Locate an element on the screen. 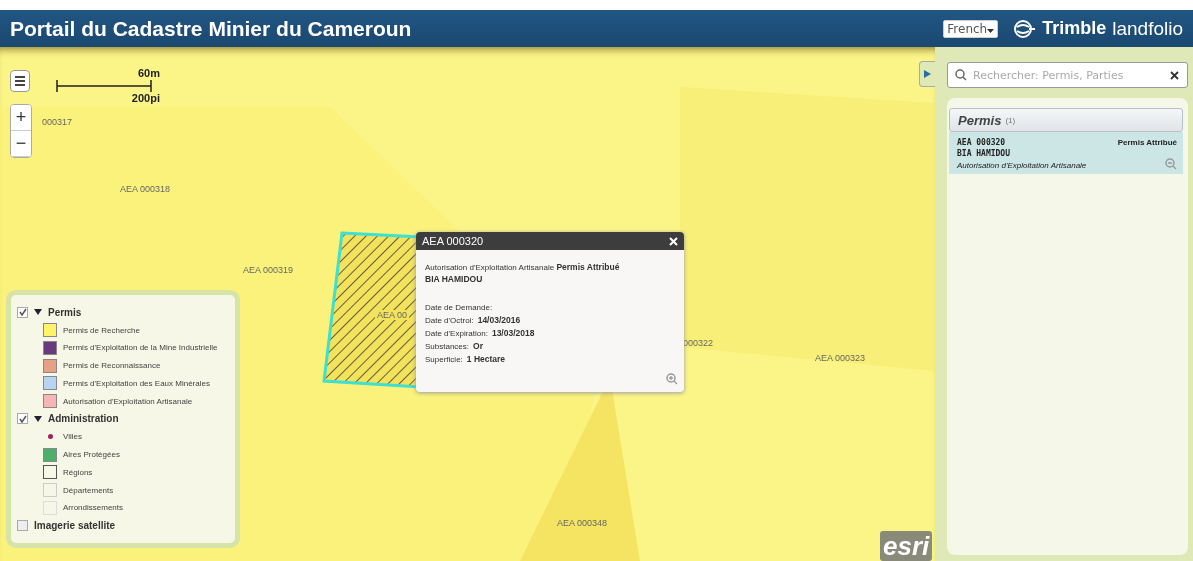 The width and height of the screenshot is (1193, 561). permit-type: Autorisation d'Exploitation Artisanale is located at coordinates (490, 267).